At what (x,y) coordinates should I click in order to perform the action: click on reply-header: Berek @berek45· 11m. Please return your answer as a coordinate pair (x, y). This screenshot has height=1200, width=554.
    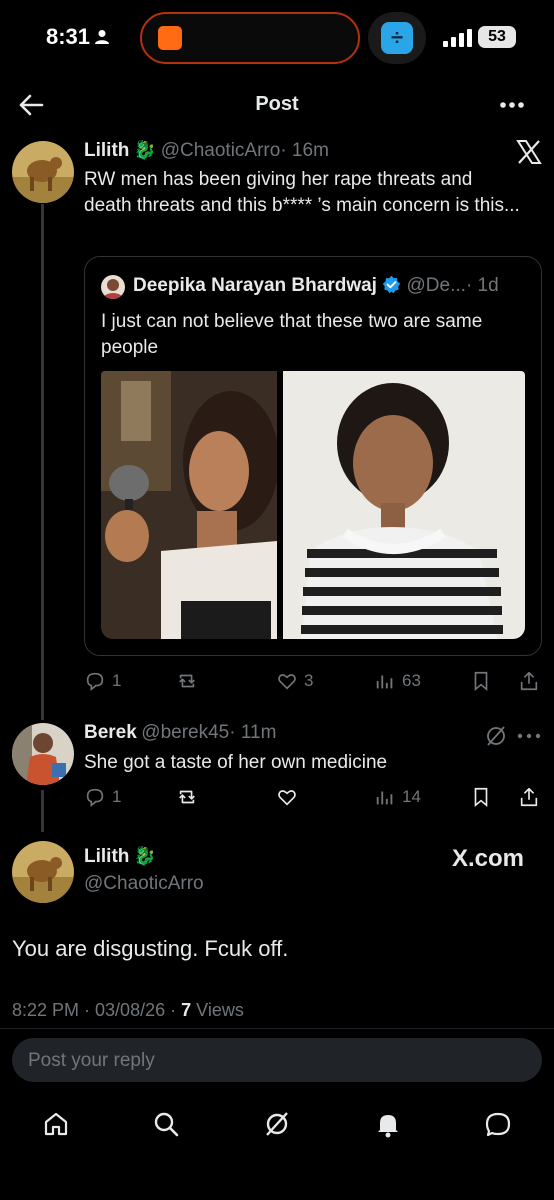
    Looking at the image, I should click on (180, 733).